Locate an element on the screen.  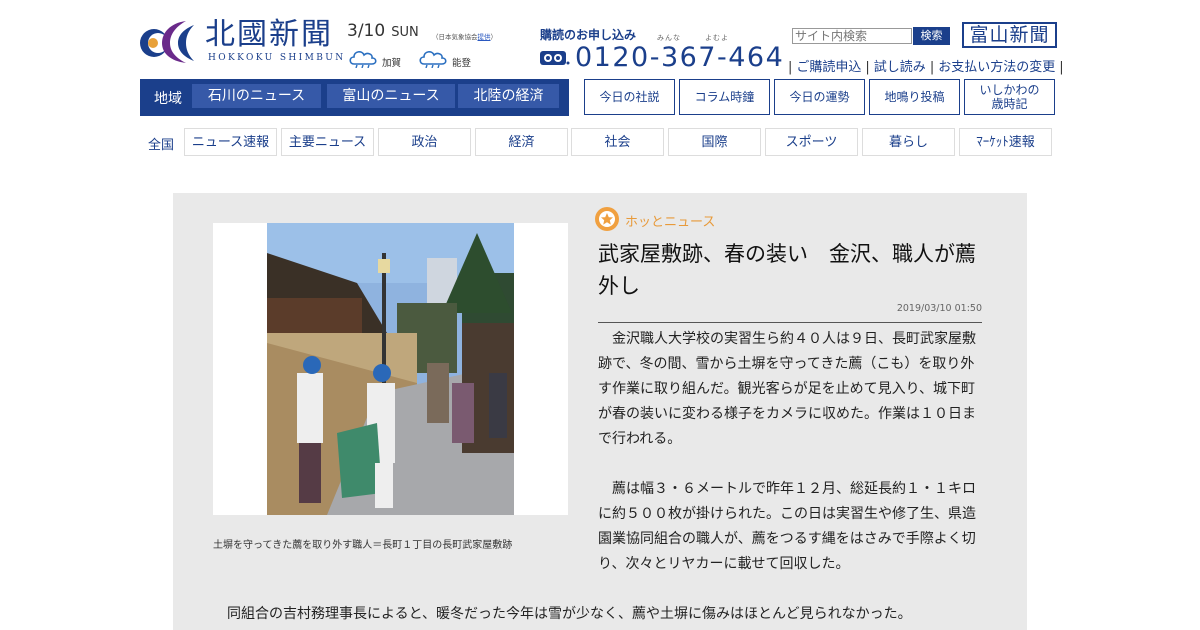
reader-post-link: 地鳴り投稿 is located at coordinates (914, 97).